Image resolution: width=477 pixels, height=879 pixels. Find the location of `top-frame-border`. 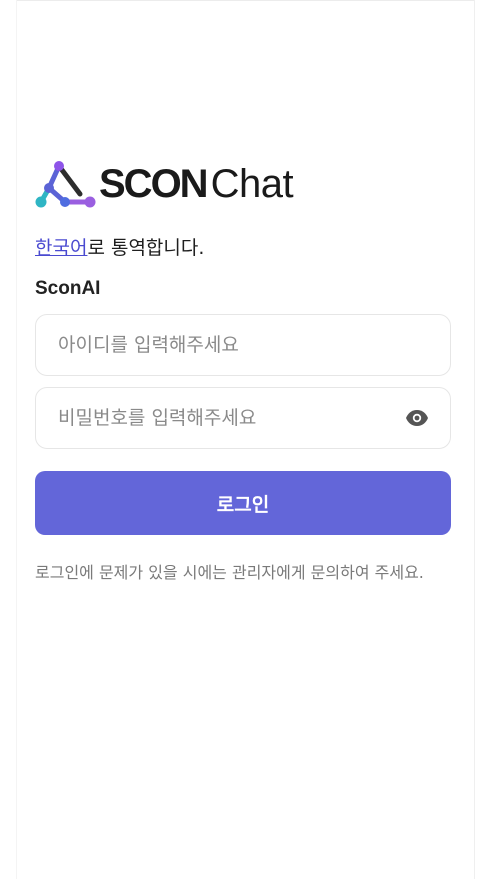

top-frame-border is located at coordinates (245, 1).